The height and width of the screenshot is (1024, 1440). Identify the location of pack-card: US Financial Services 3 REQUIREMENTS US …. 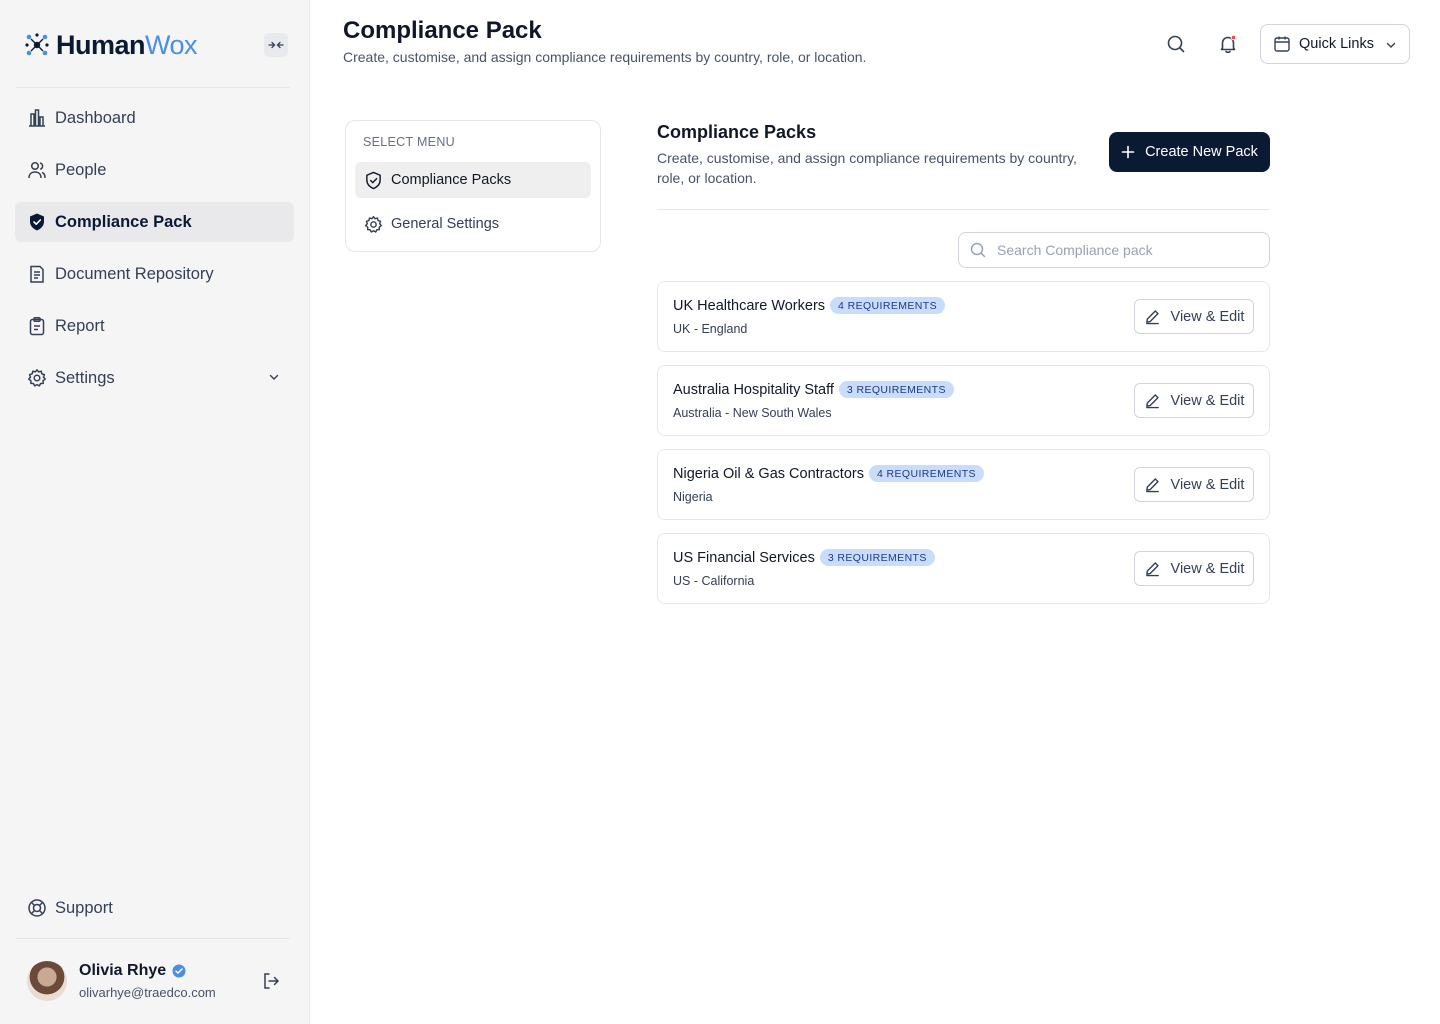
(963, 568).